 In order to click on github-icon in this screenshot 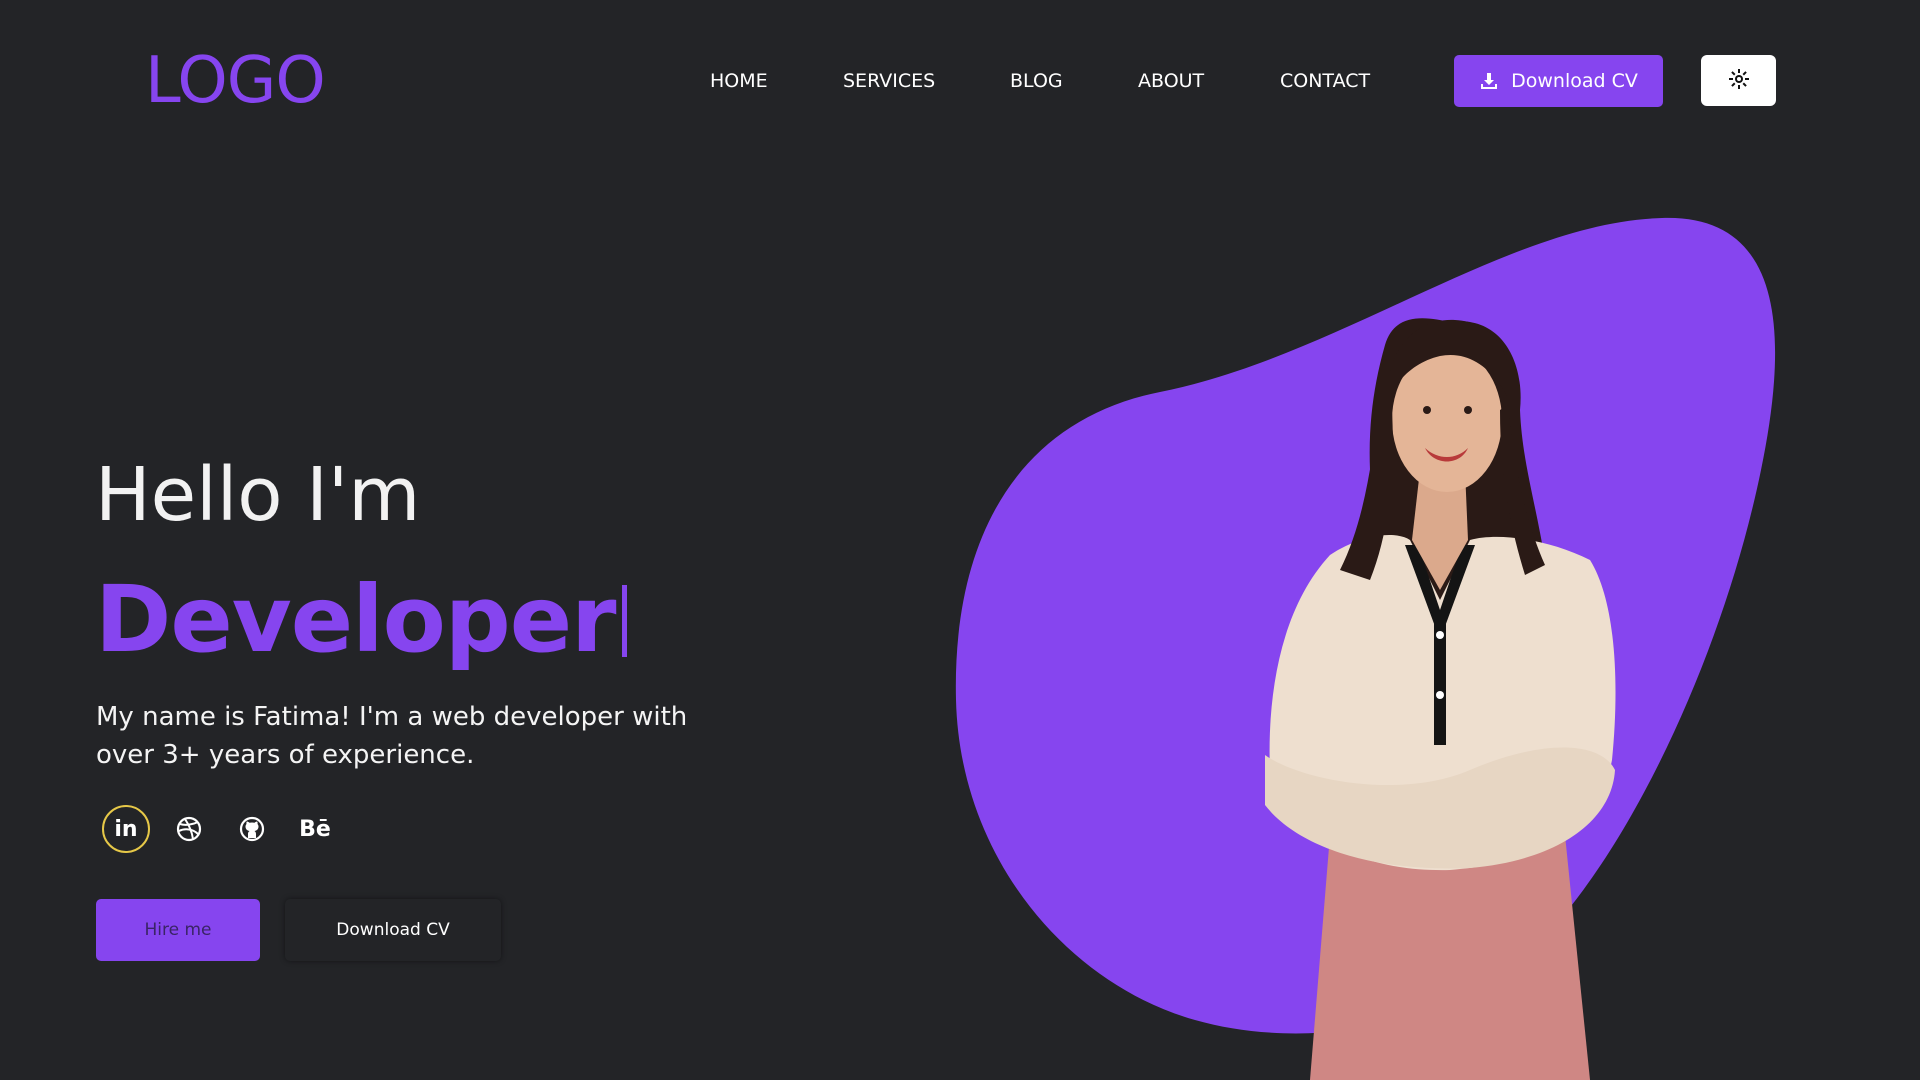, I will do `click(252, 829)`.